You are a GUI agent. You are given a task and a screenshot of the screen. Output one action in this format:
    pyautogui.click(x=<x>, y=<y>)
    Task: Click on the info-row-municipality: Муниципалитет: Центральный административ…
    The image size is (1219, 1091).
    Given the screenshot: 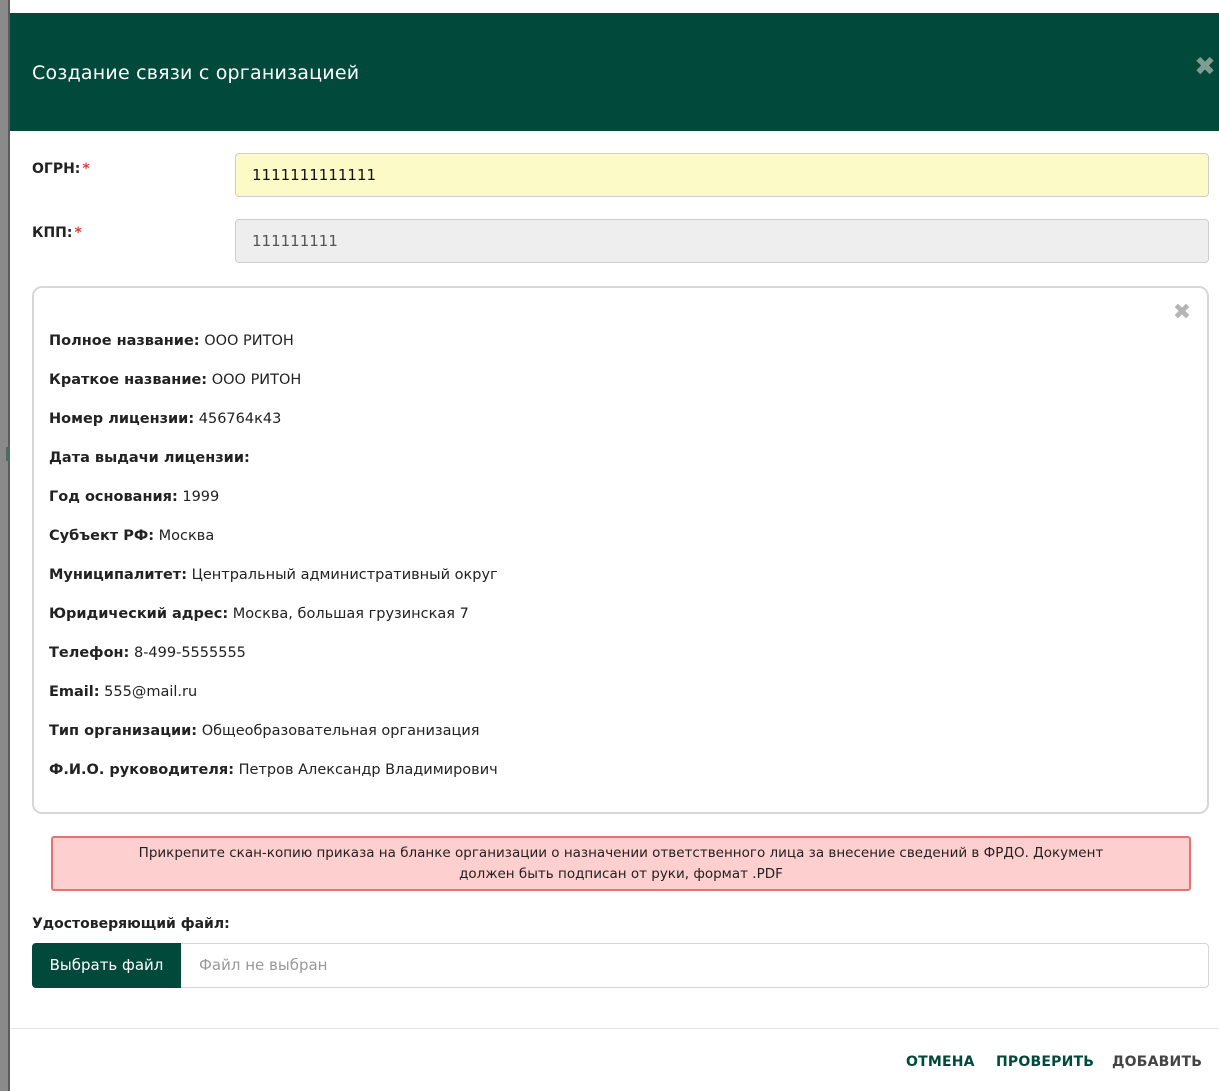 What is the action you would take?
    pyautogui.click(x=273, y=575)
    